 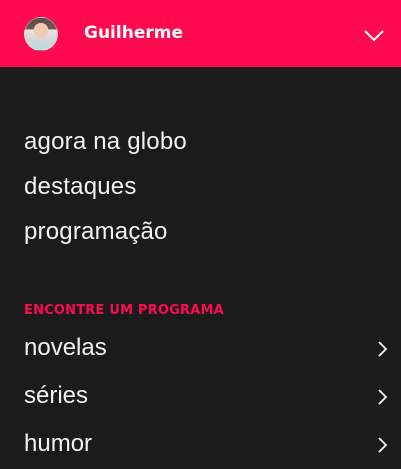 What do you see at coordinates (105, 141) in the screenshot?
I see `nav-item-agora-na-globo: agora na globo` at bounding box center [105, 141].